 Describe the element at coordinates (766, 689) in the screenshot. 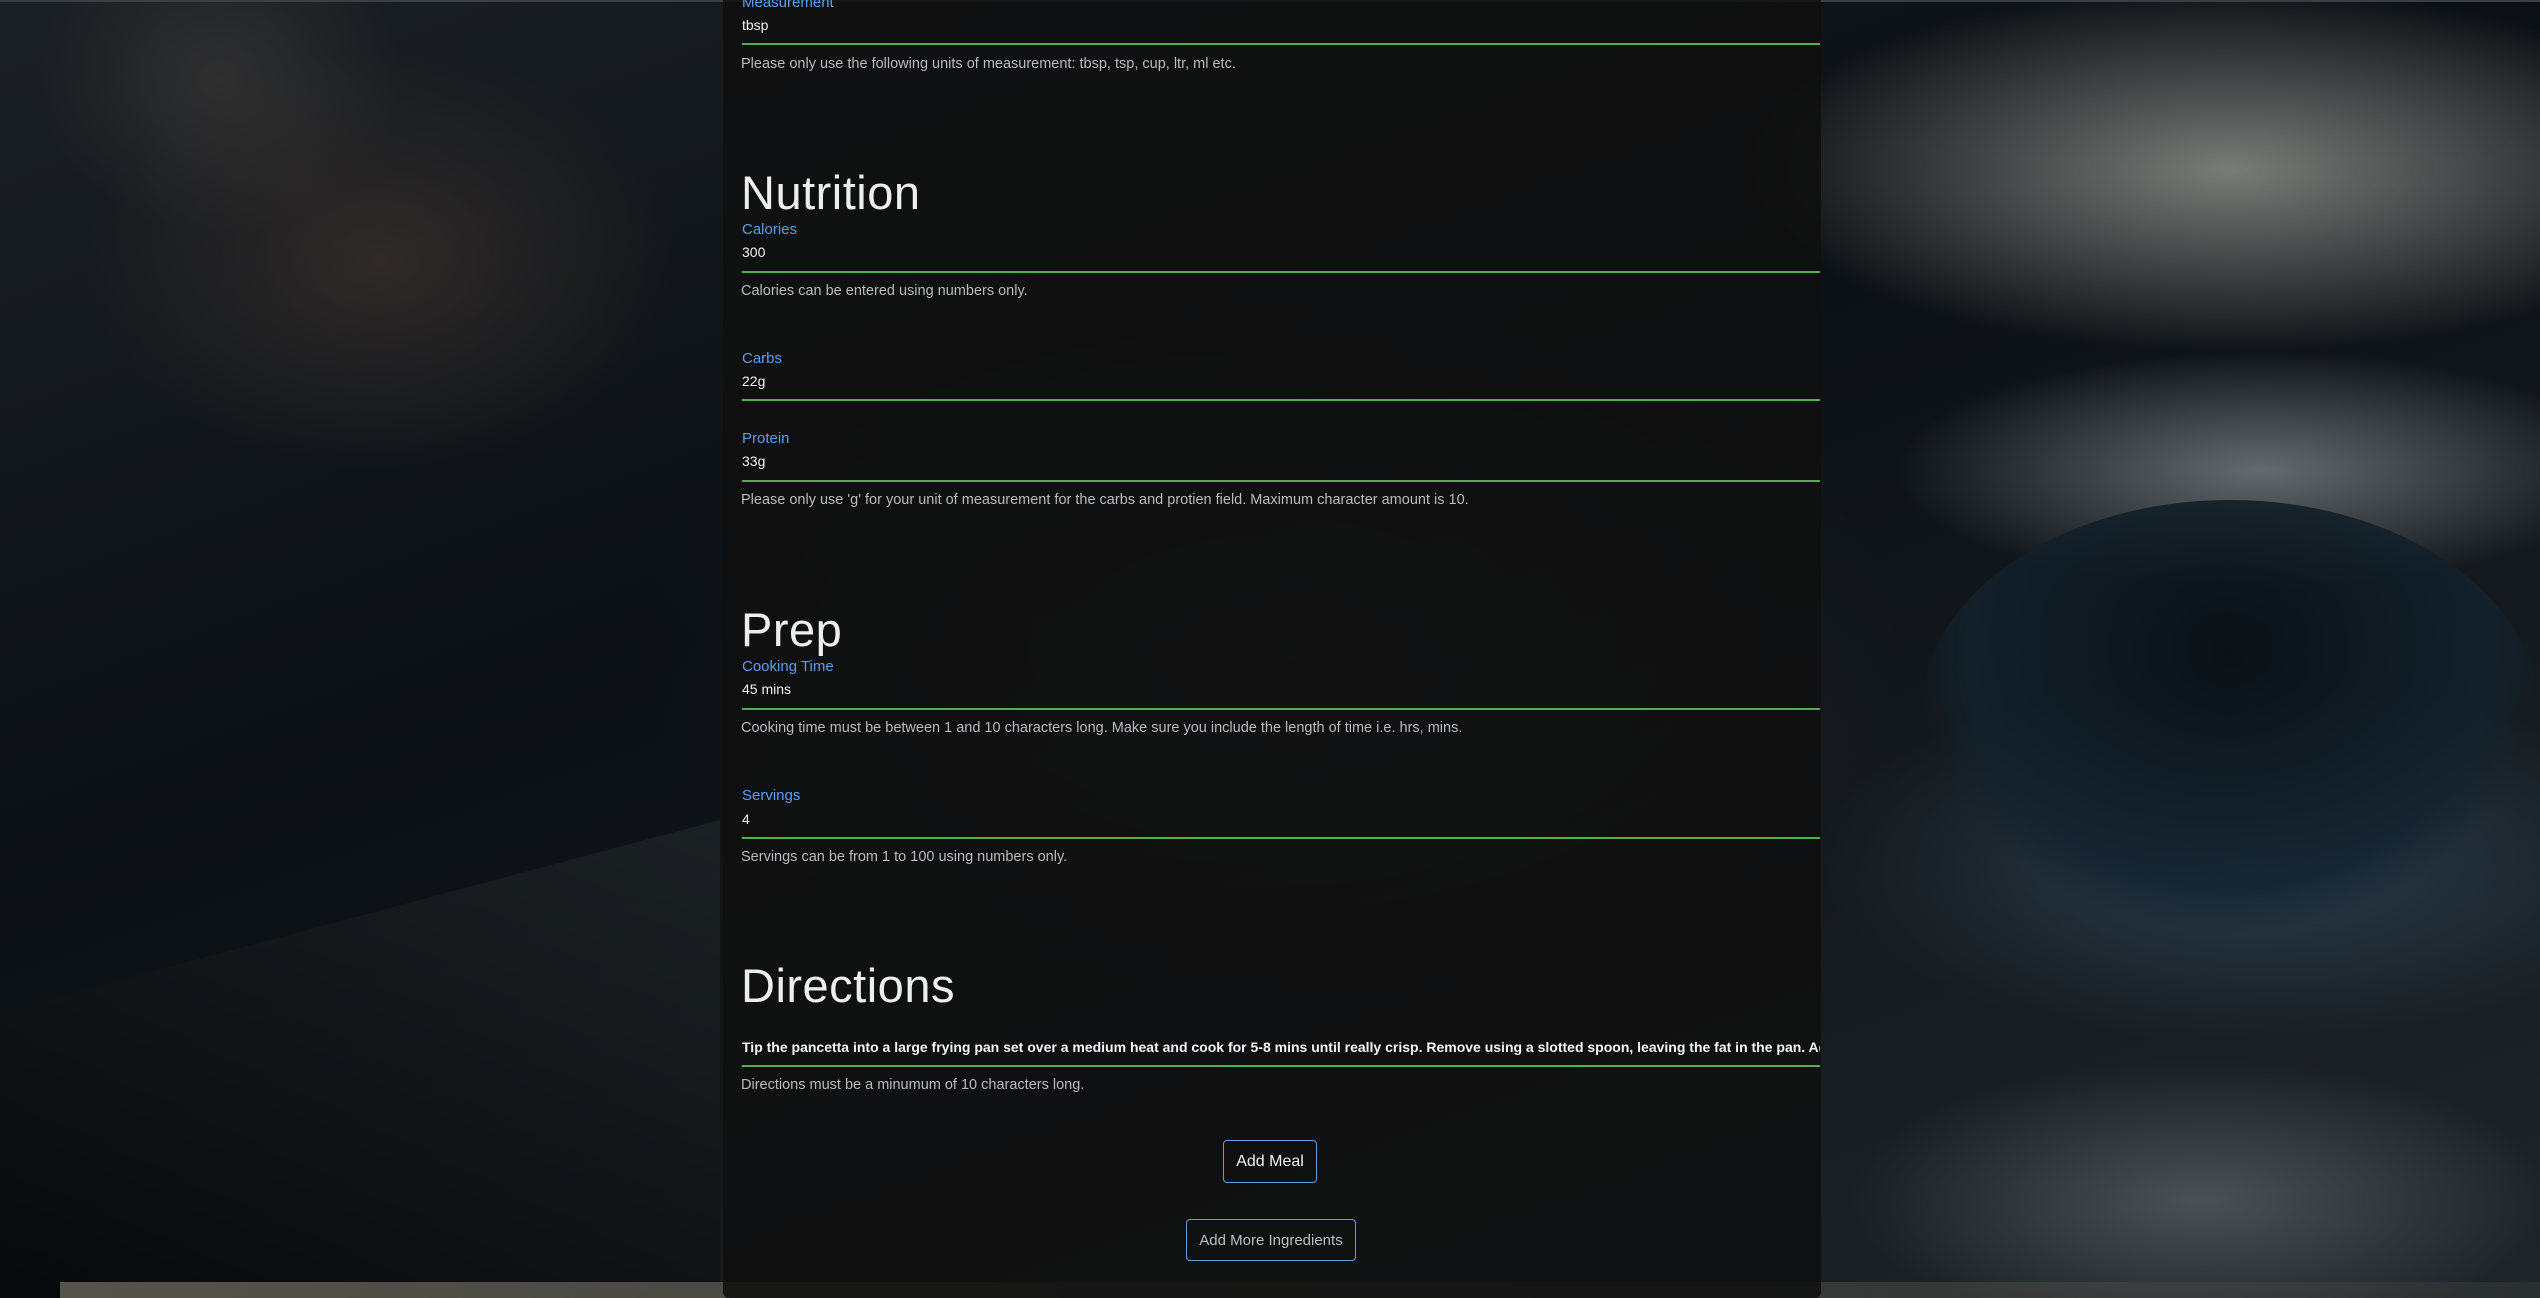

I see `cooking-time-input: 45 mins` at that location.